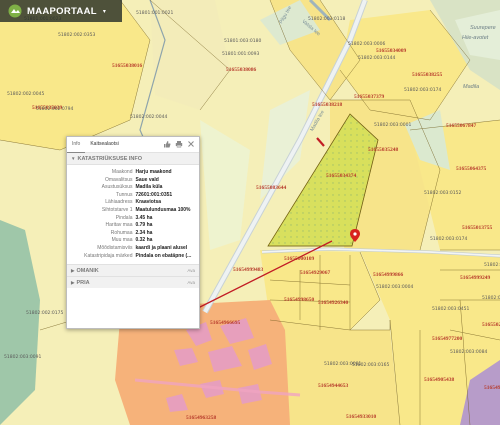  Describe the element at coordinates (451, 309) in the screenshot. I see `cadastral-code-label: 51802:003:0451` at that location.